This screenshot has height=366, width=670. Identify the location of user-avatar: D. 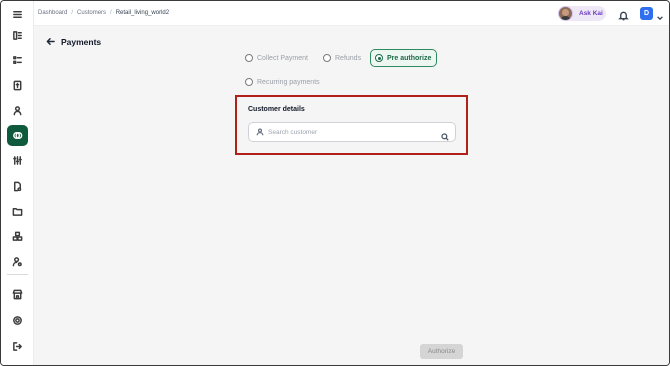
(646, 13).